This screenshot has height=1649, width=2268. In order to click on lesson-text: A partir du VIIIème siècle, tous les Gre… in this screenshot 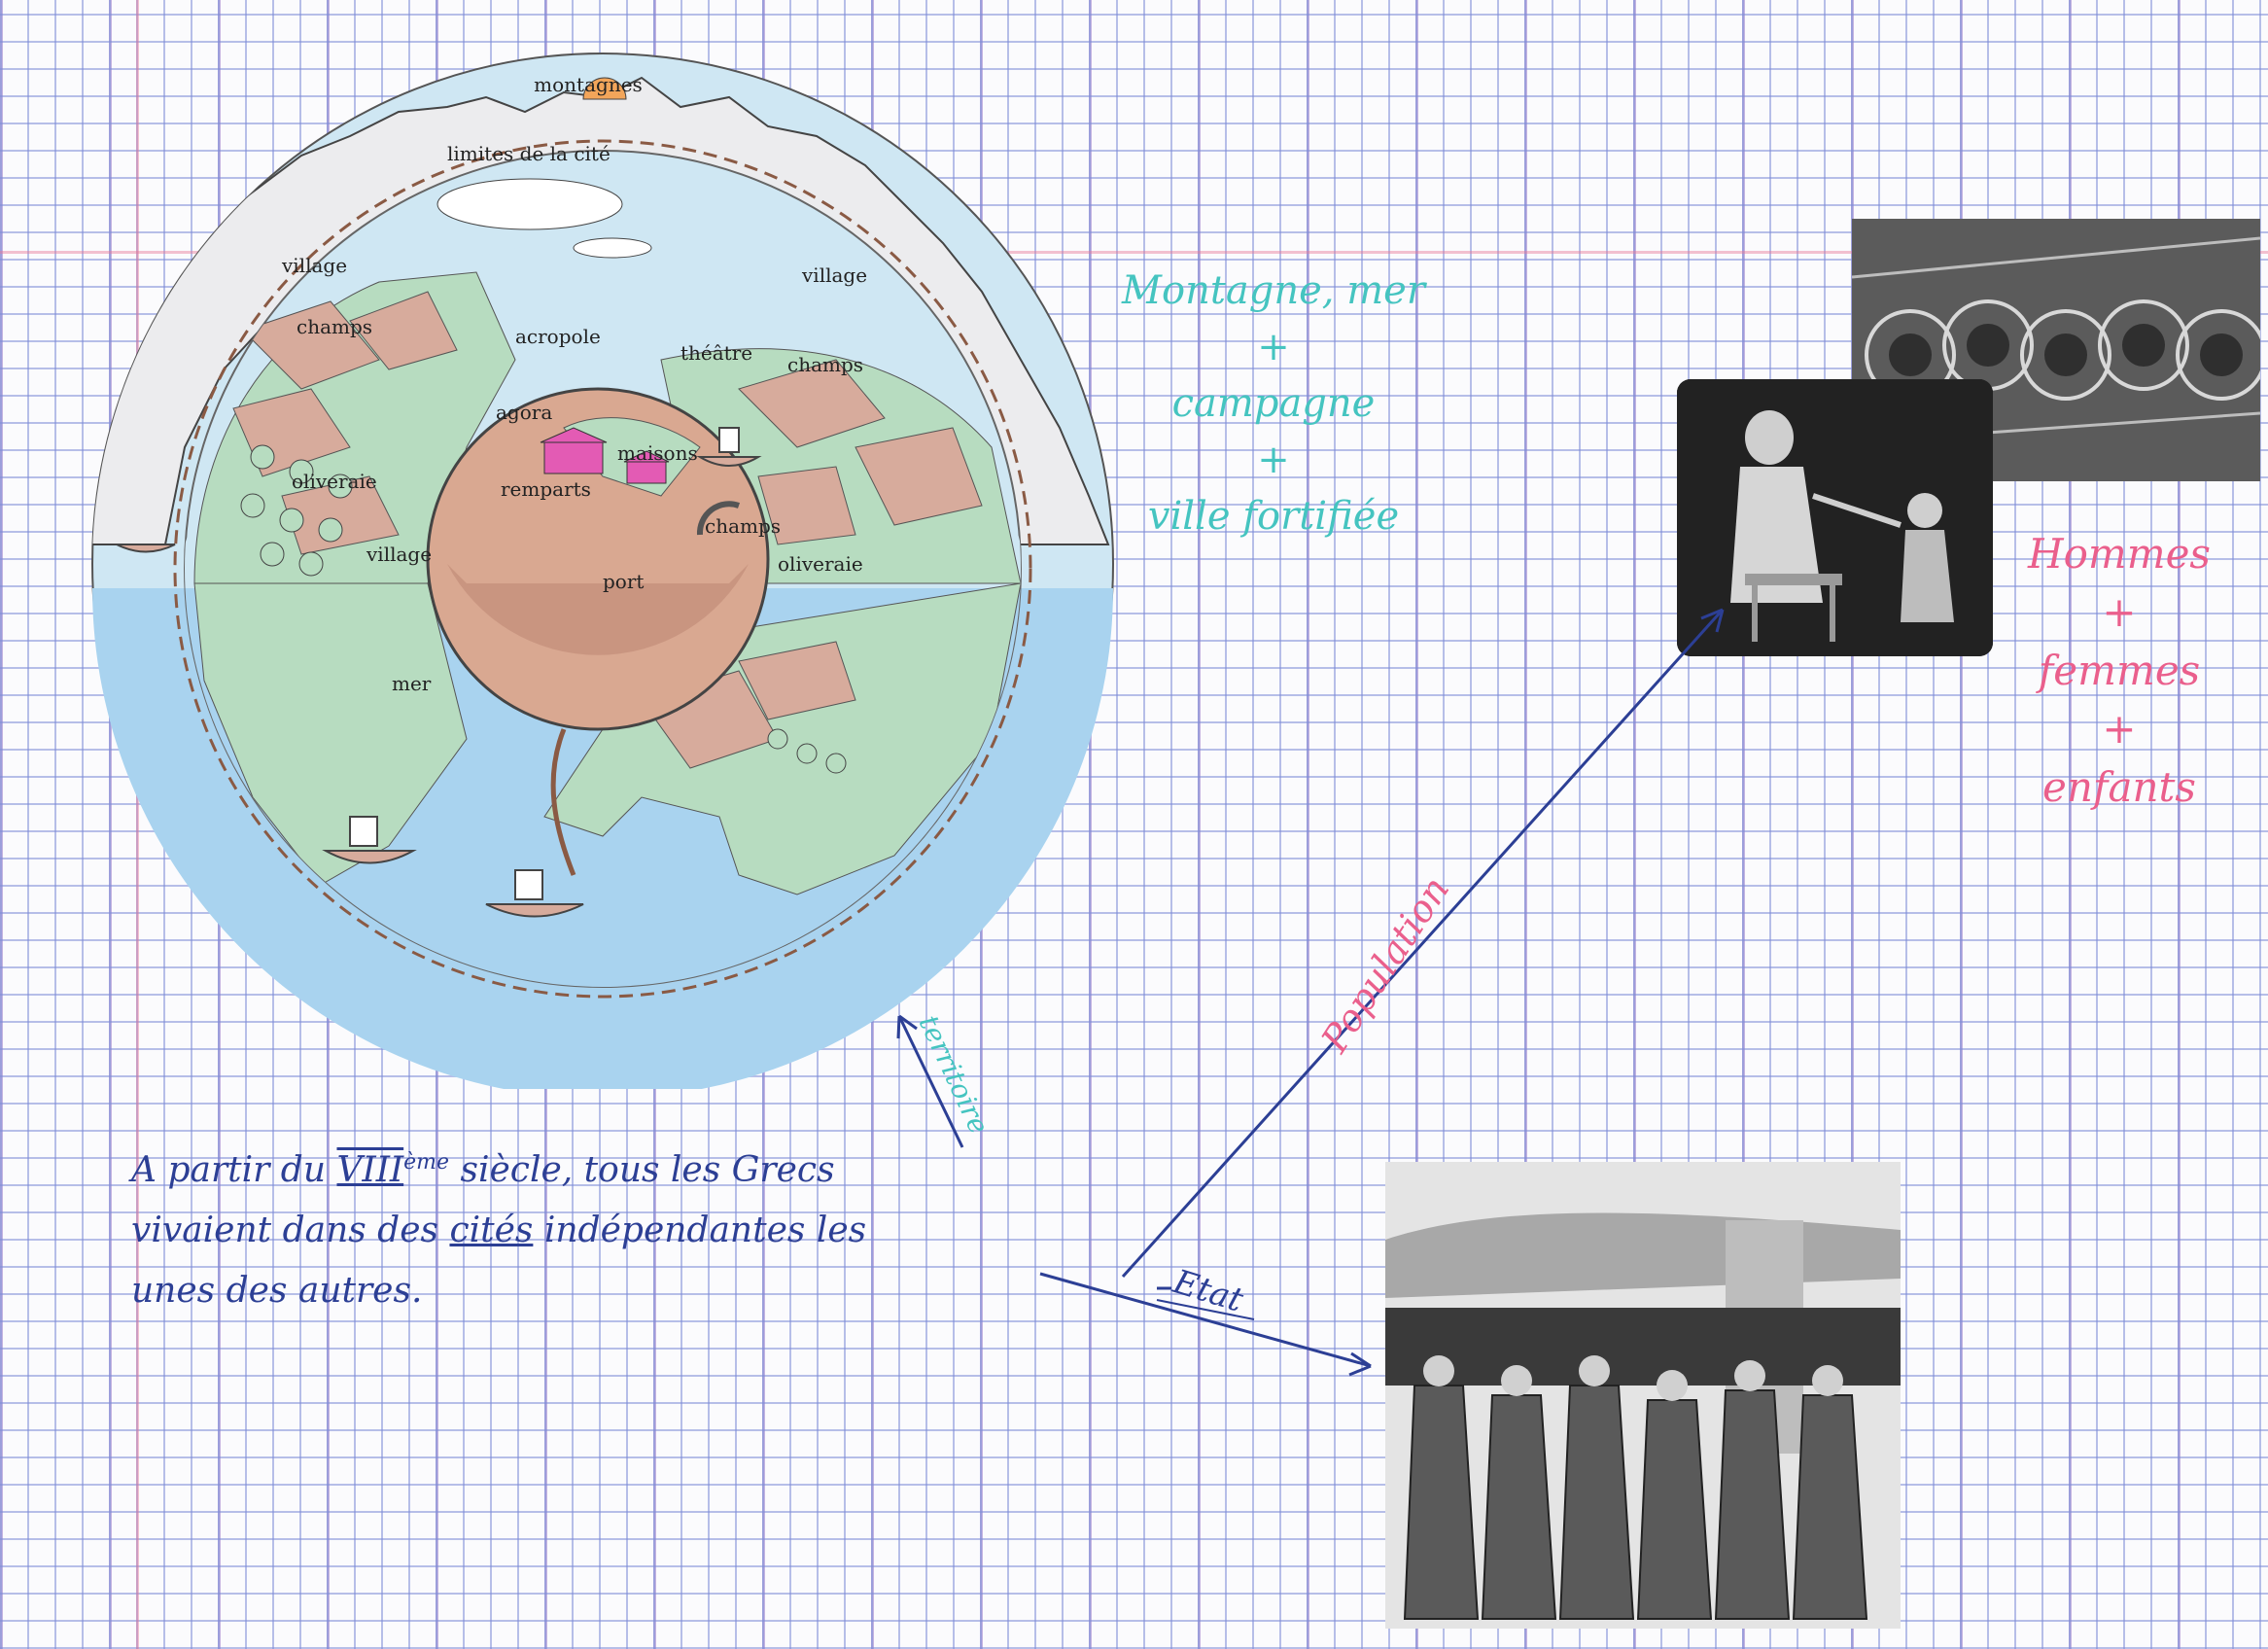, I will do `click(607, 1227)`.